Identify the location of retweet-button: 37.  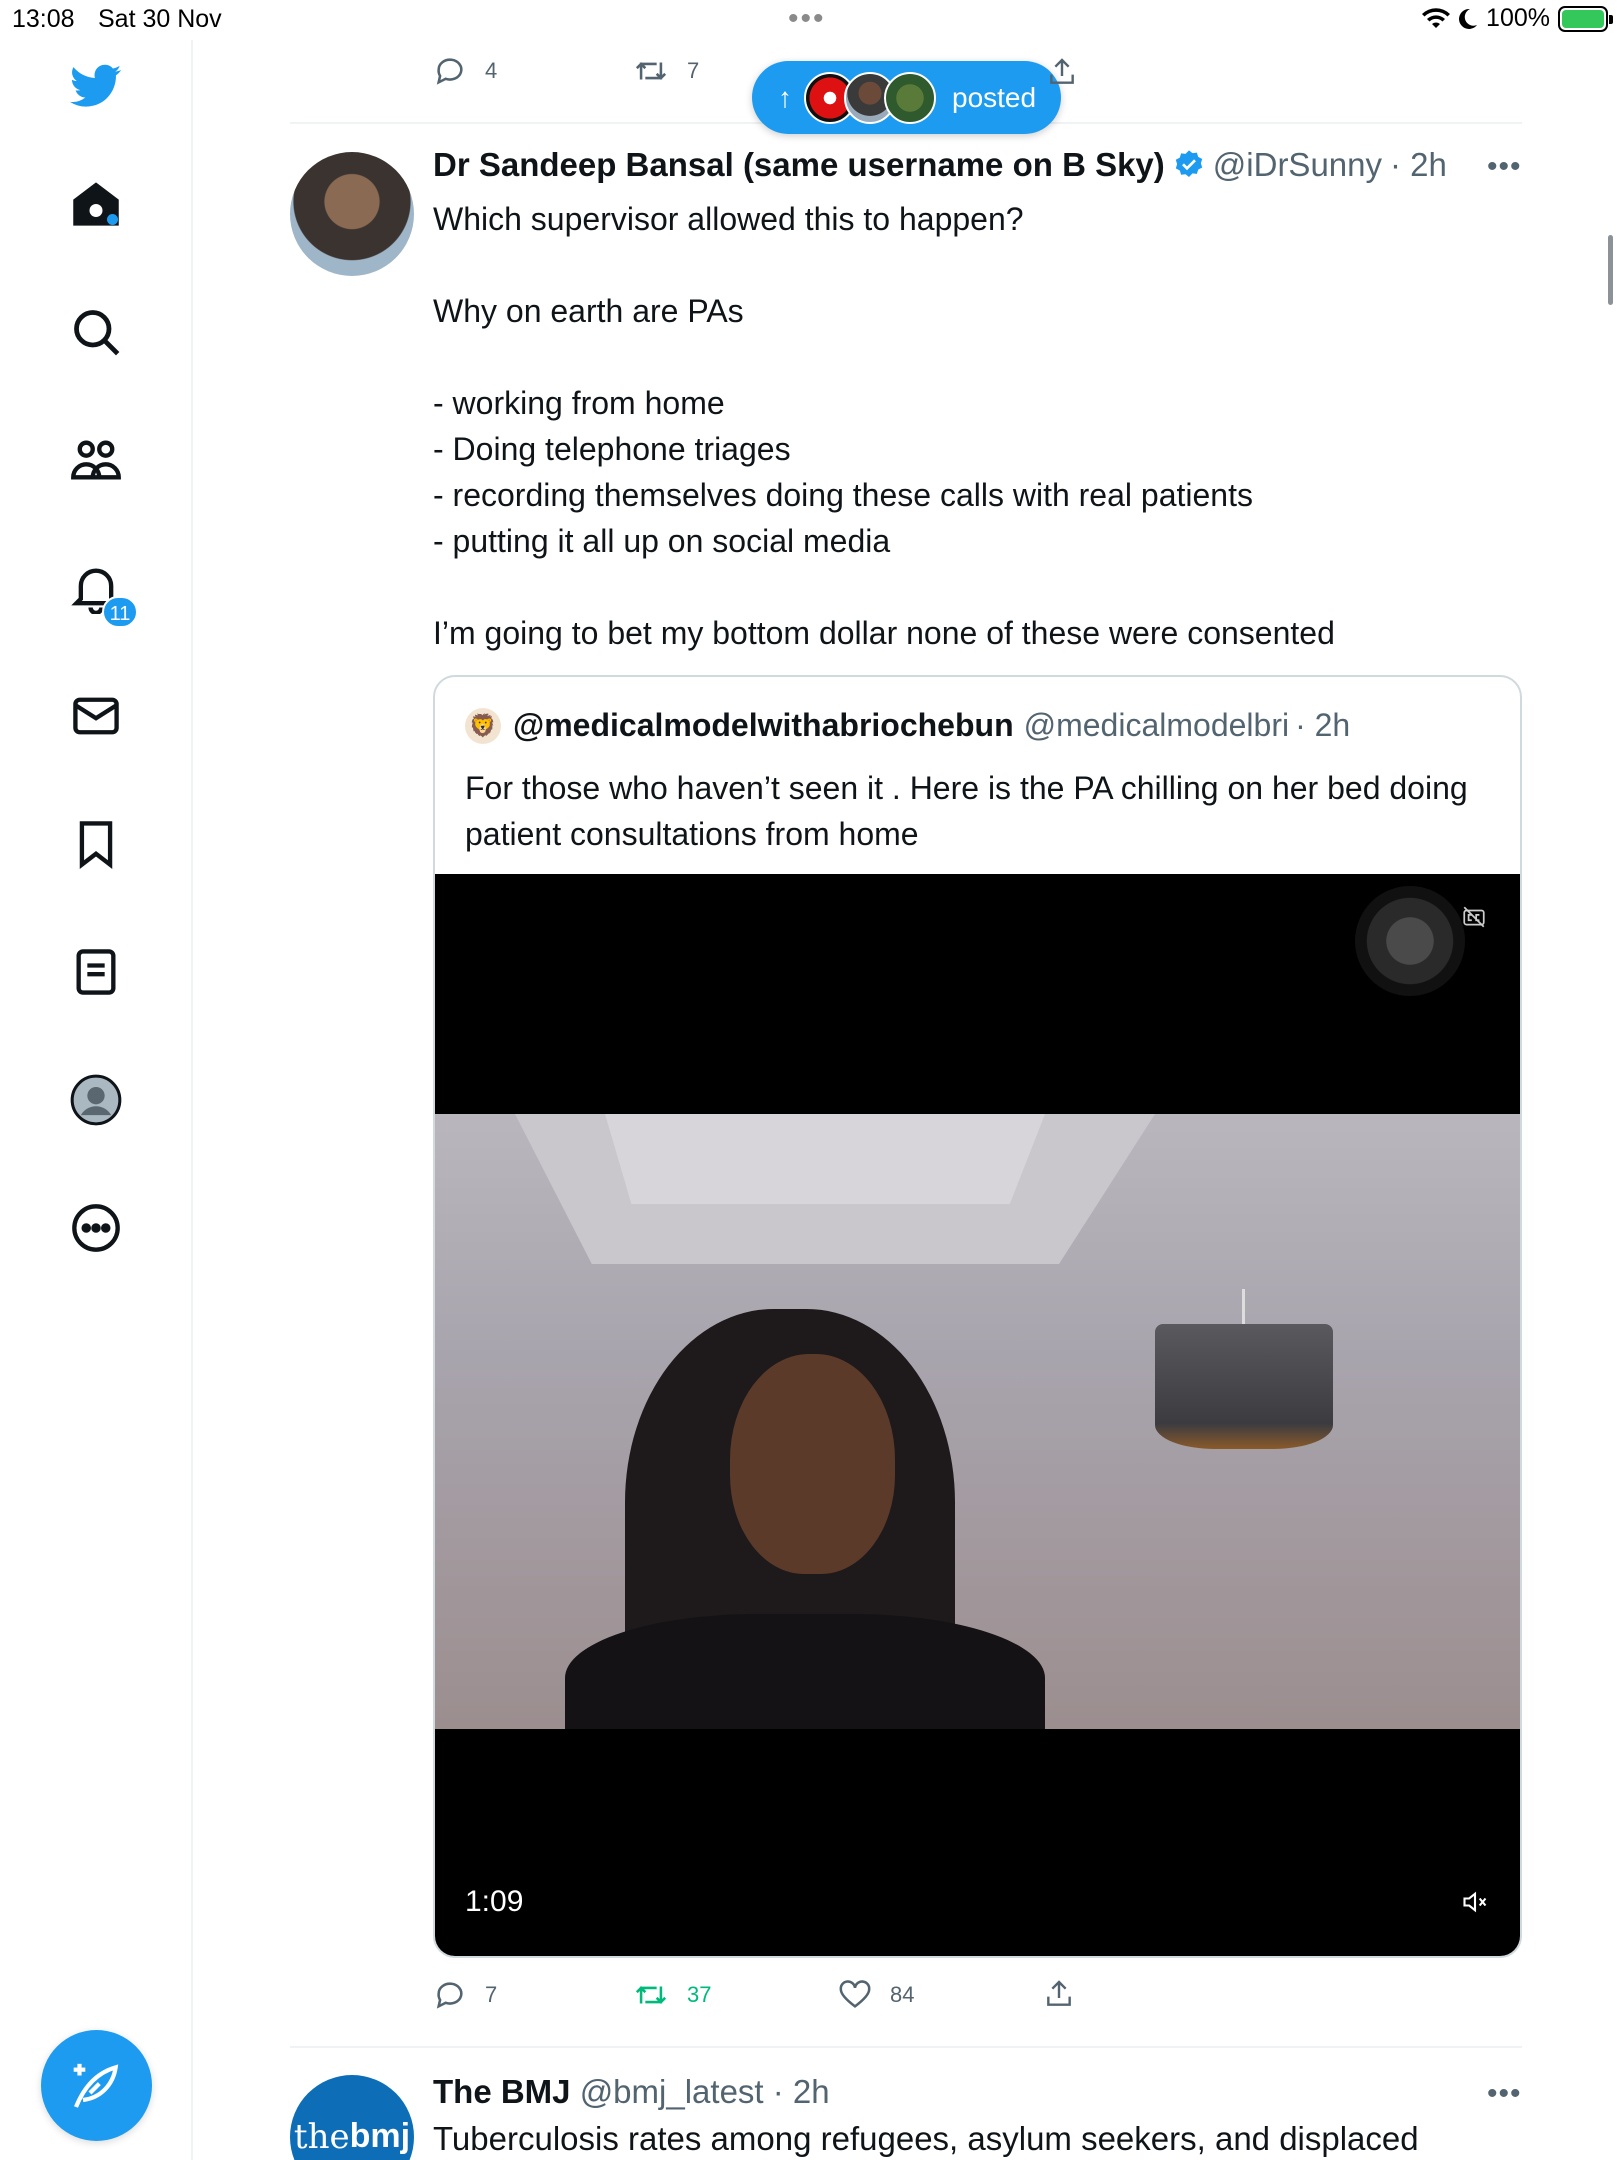
(672, 1995).